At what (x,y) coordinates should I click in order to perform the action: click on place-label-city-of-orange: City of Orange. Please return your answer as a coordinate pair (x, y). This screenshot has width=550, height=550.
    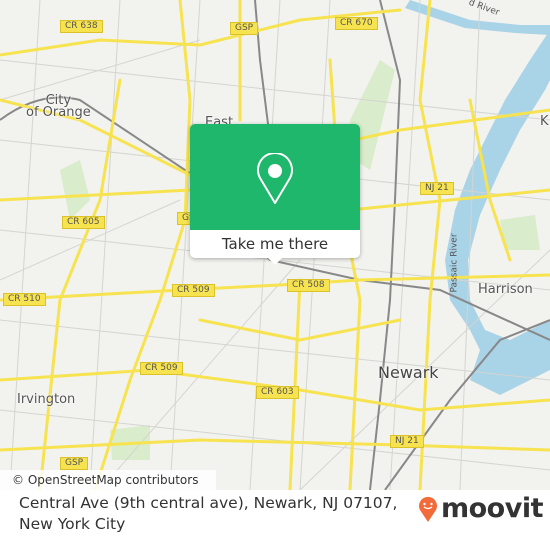
    Looking at the image, I should click on (58, 106).